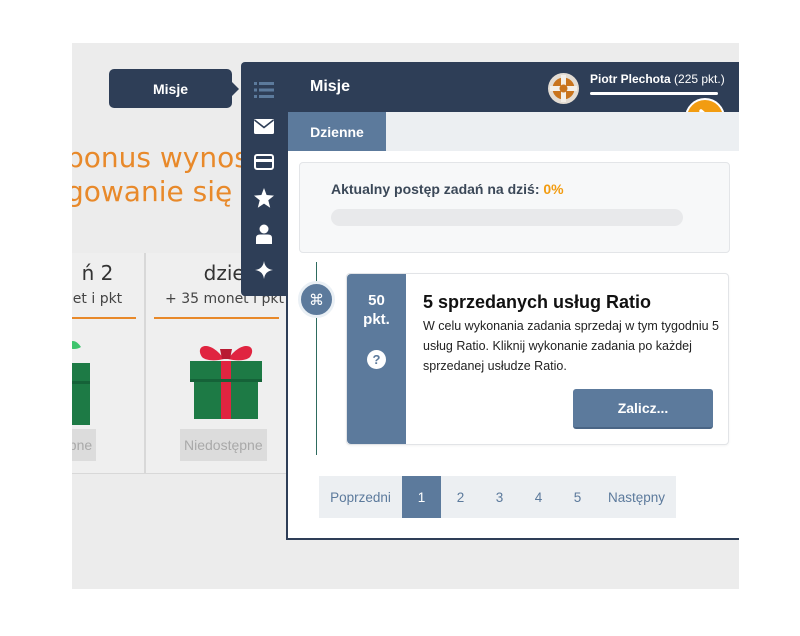 Image resolution: width=800 pixels, height=636 pixels. I want to click on nav-achievements-button, so click(264, 198).